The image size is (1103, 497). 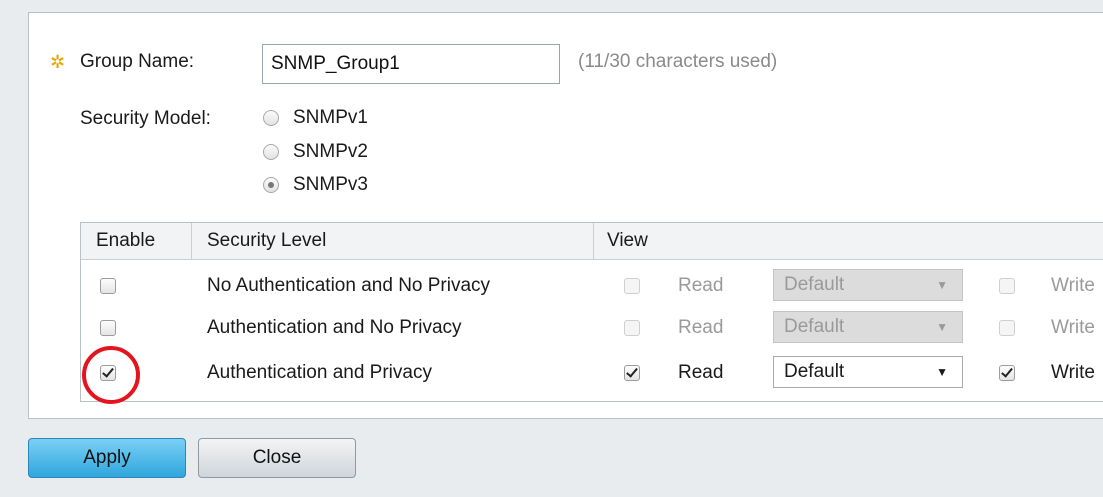 What do you see at coordinates (632, 373) in the screenshot?
I see `read-checkbox-row3` at bounding box center [632, 373].